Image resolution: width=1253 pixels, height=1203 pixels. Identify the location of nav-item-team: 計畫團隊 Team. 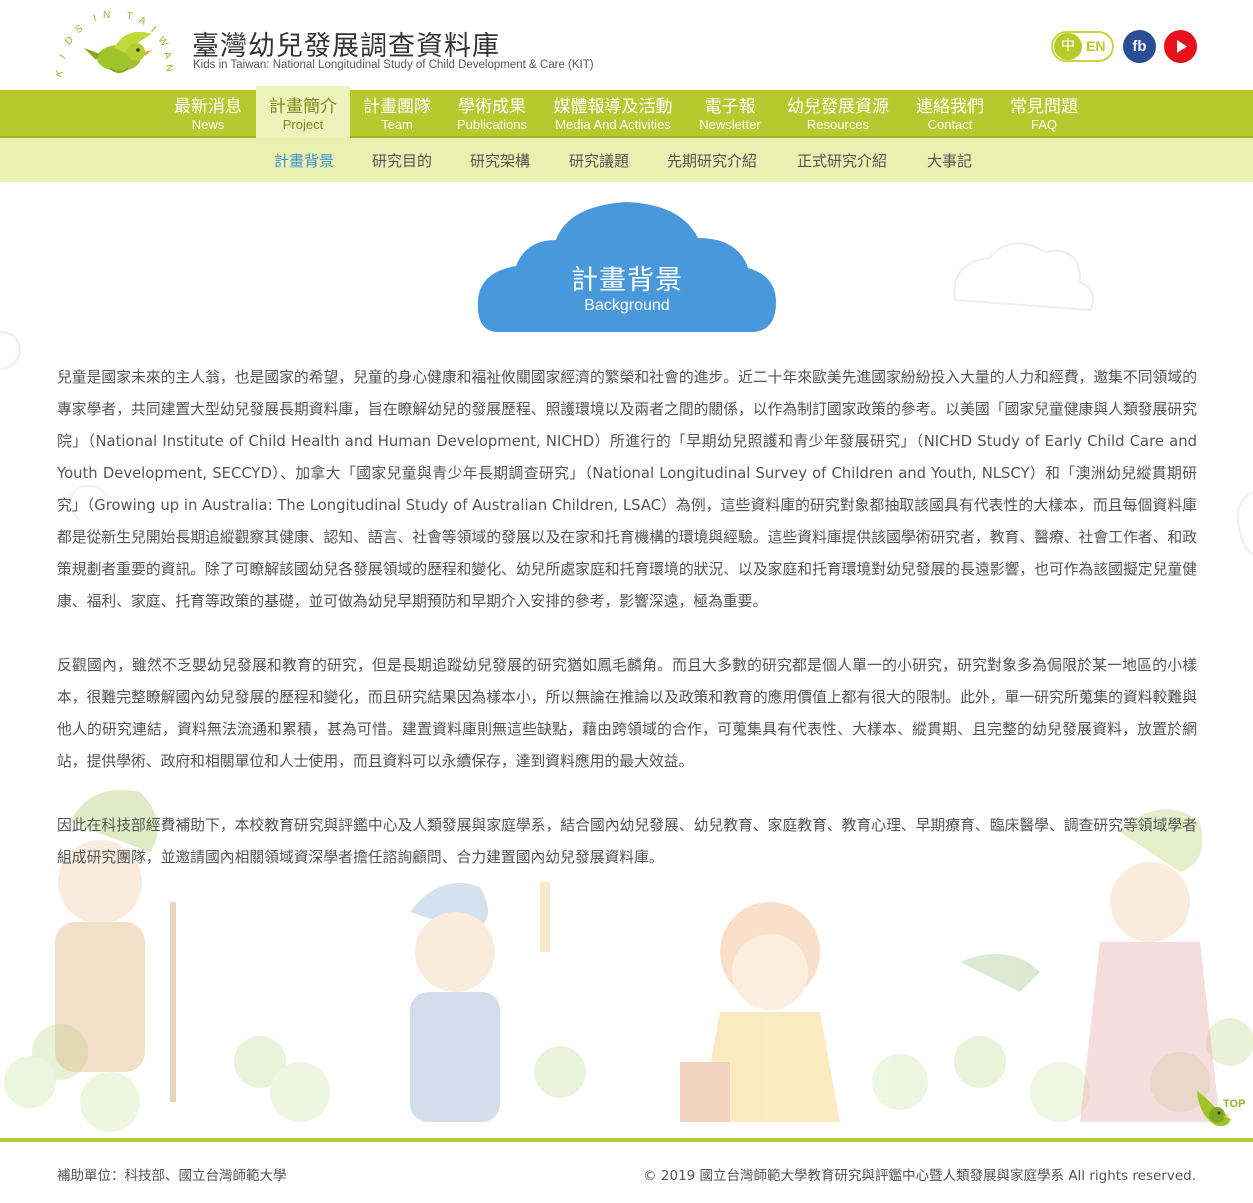
(397, 114).